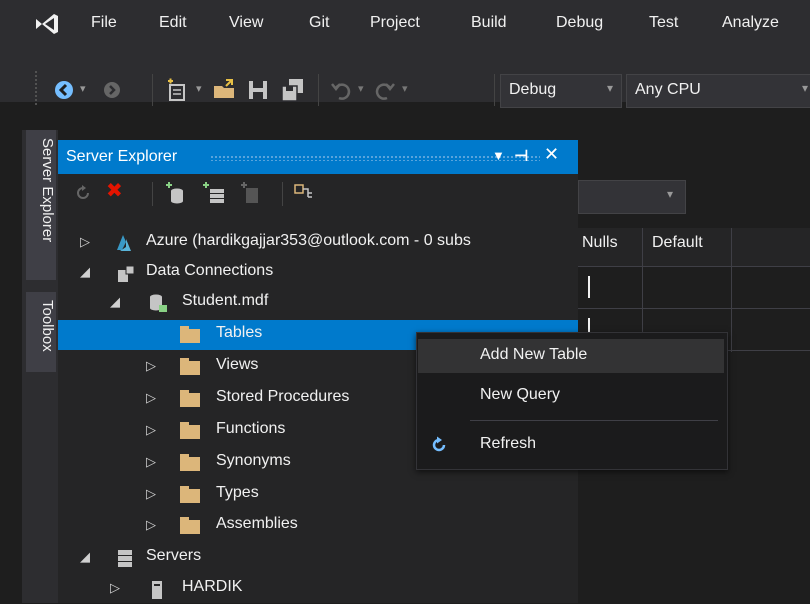 The image size is (810, 604). Describe the element at coordinates (395, 23) in the screenshot. I see `menu-project: Project` at that location.